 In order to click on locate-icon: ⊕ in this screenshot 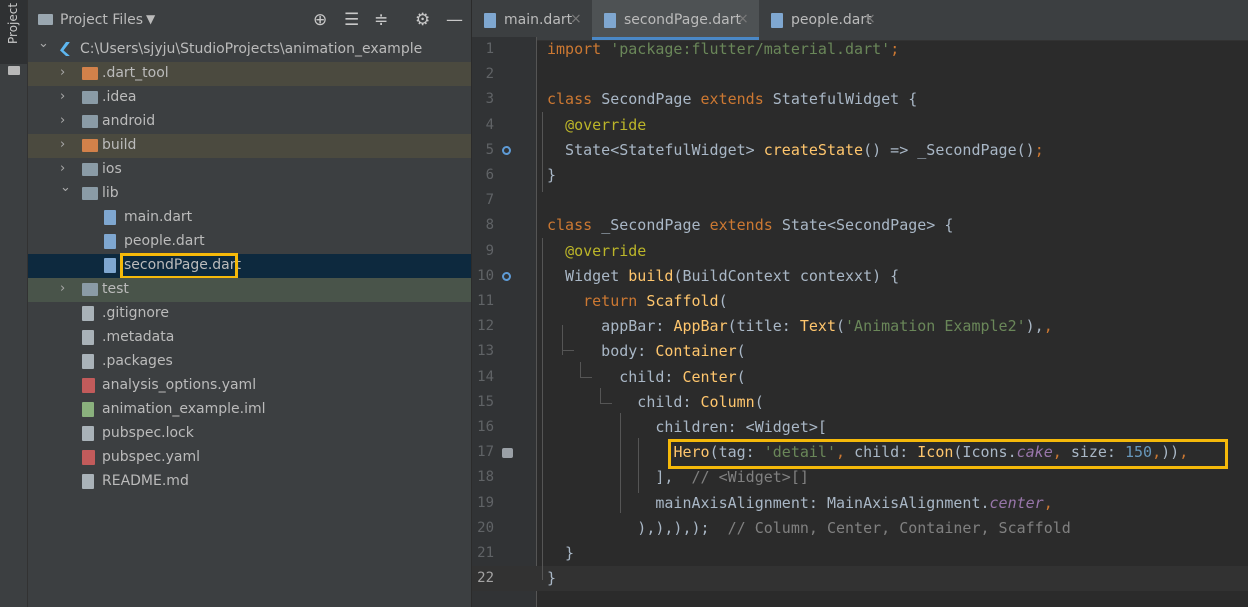, I will do `click(320, 20)`.